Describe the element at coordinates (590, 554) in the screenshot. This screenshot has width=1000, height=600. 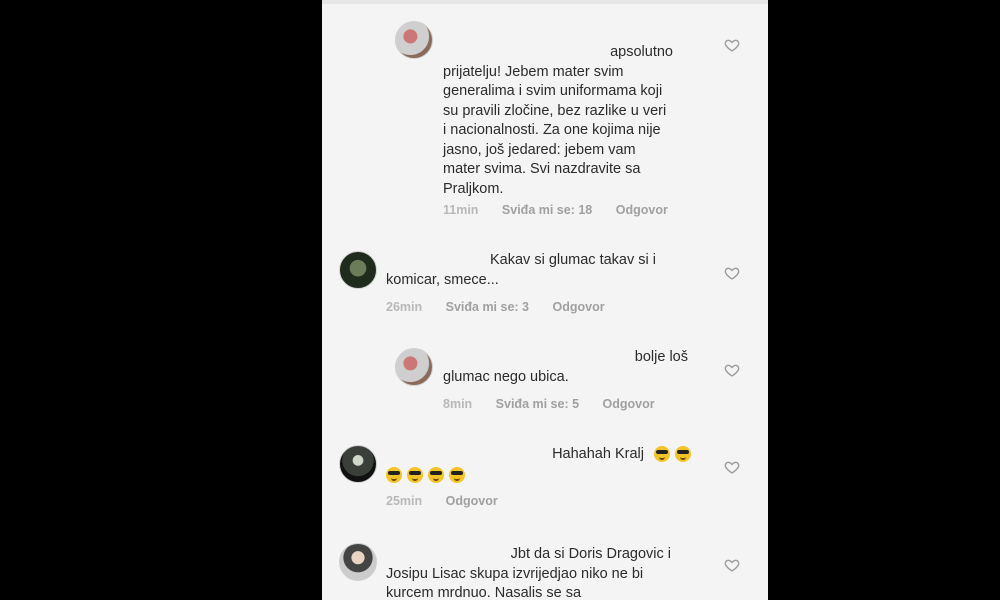
I see `comment-first-line: Jbt da si Doris Dragovic i` at that location.